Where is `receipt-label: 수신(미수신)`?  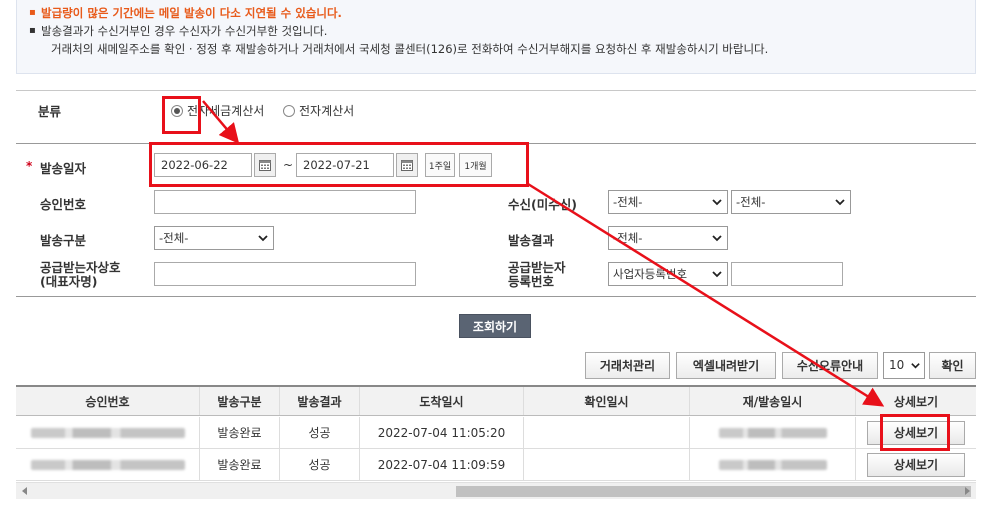
receipt-label: 수신(미수신) is located at coordinates (542, 204).